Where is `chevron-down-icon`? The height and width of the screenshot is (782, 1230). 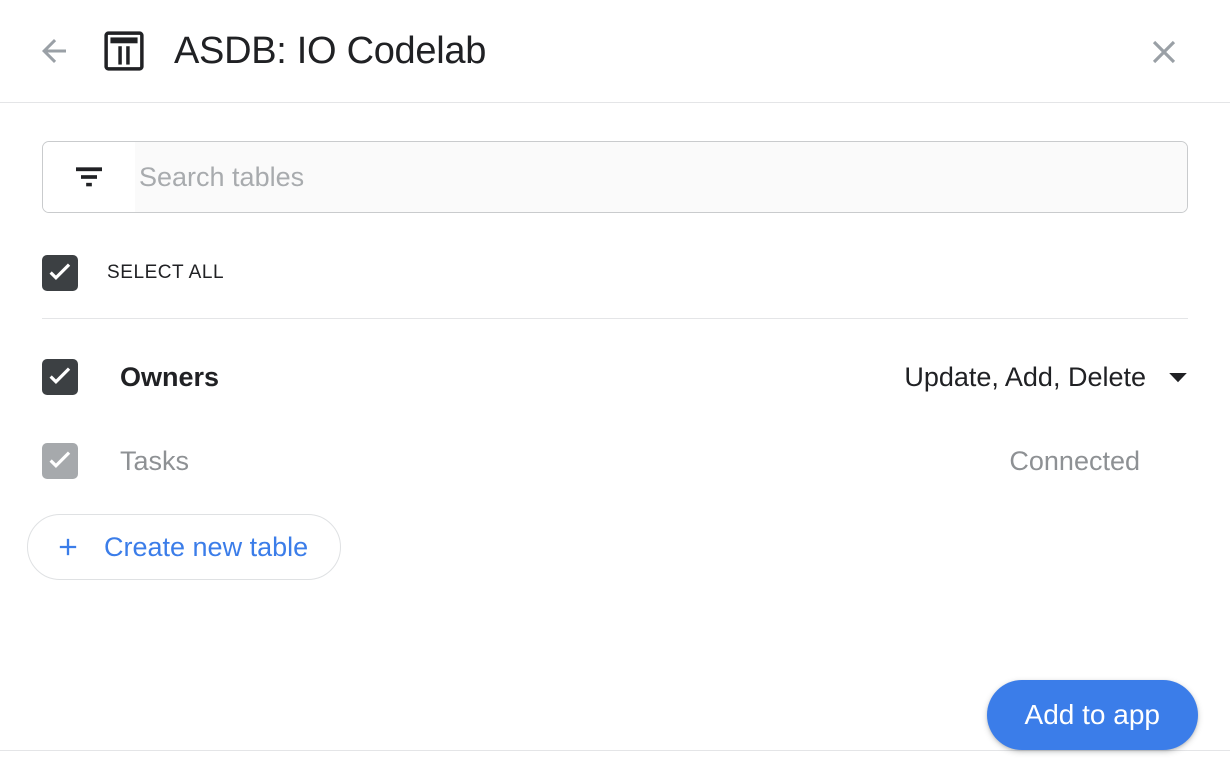 chevron-down-icon is located at coordinates (1178, 377).